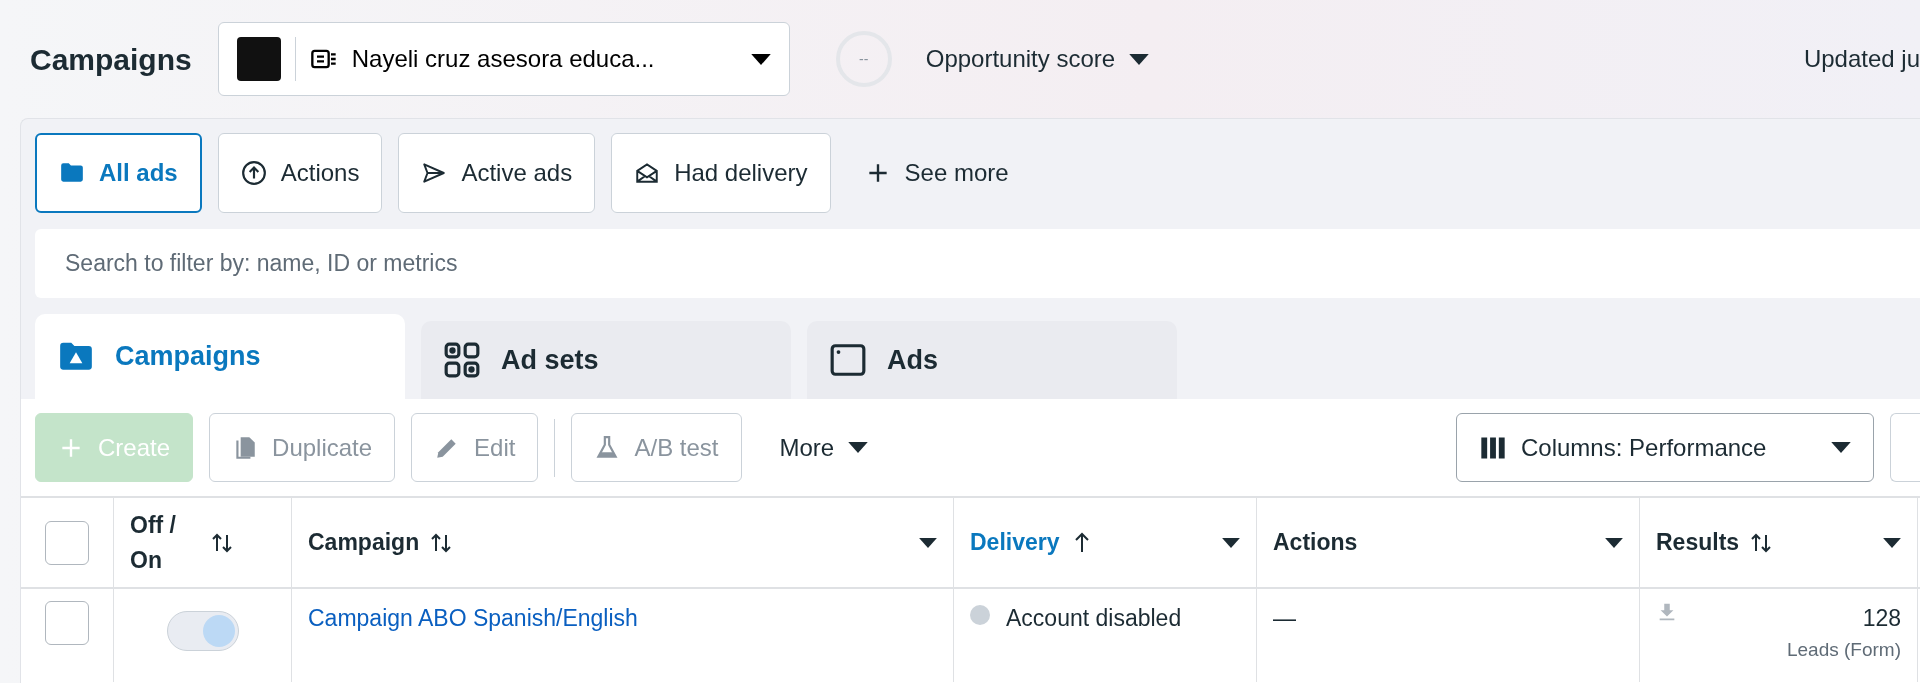  What do you see at coordinates (936, 173) in the screenshot?
I see `see-more-button: See more` at bounding box center [936, 173].